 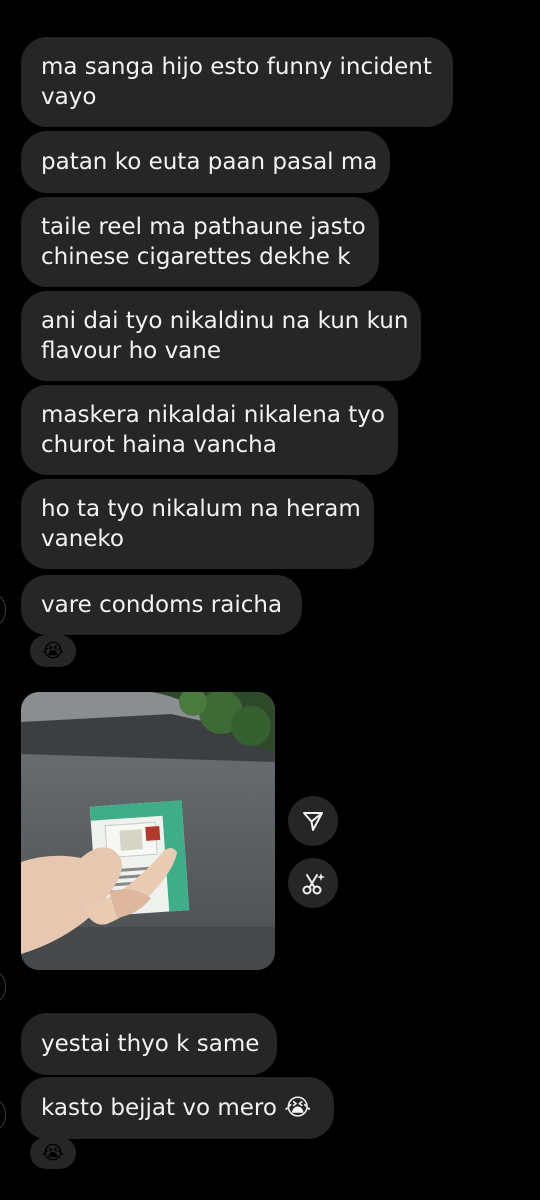 I want to click on cigarette-pack-photo, so click(x=148, y=831).